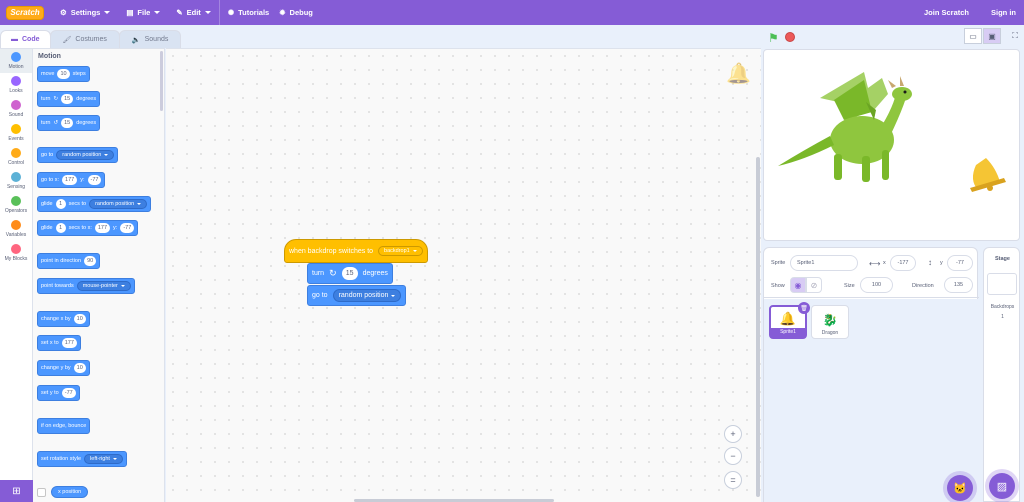  What do you see at coordinates (69, 343) in the screenshot?
I see `value-input: 177` at bounding box center [69, 343].